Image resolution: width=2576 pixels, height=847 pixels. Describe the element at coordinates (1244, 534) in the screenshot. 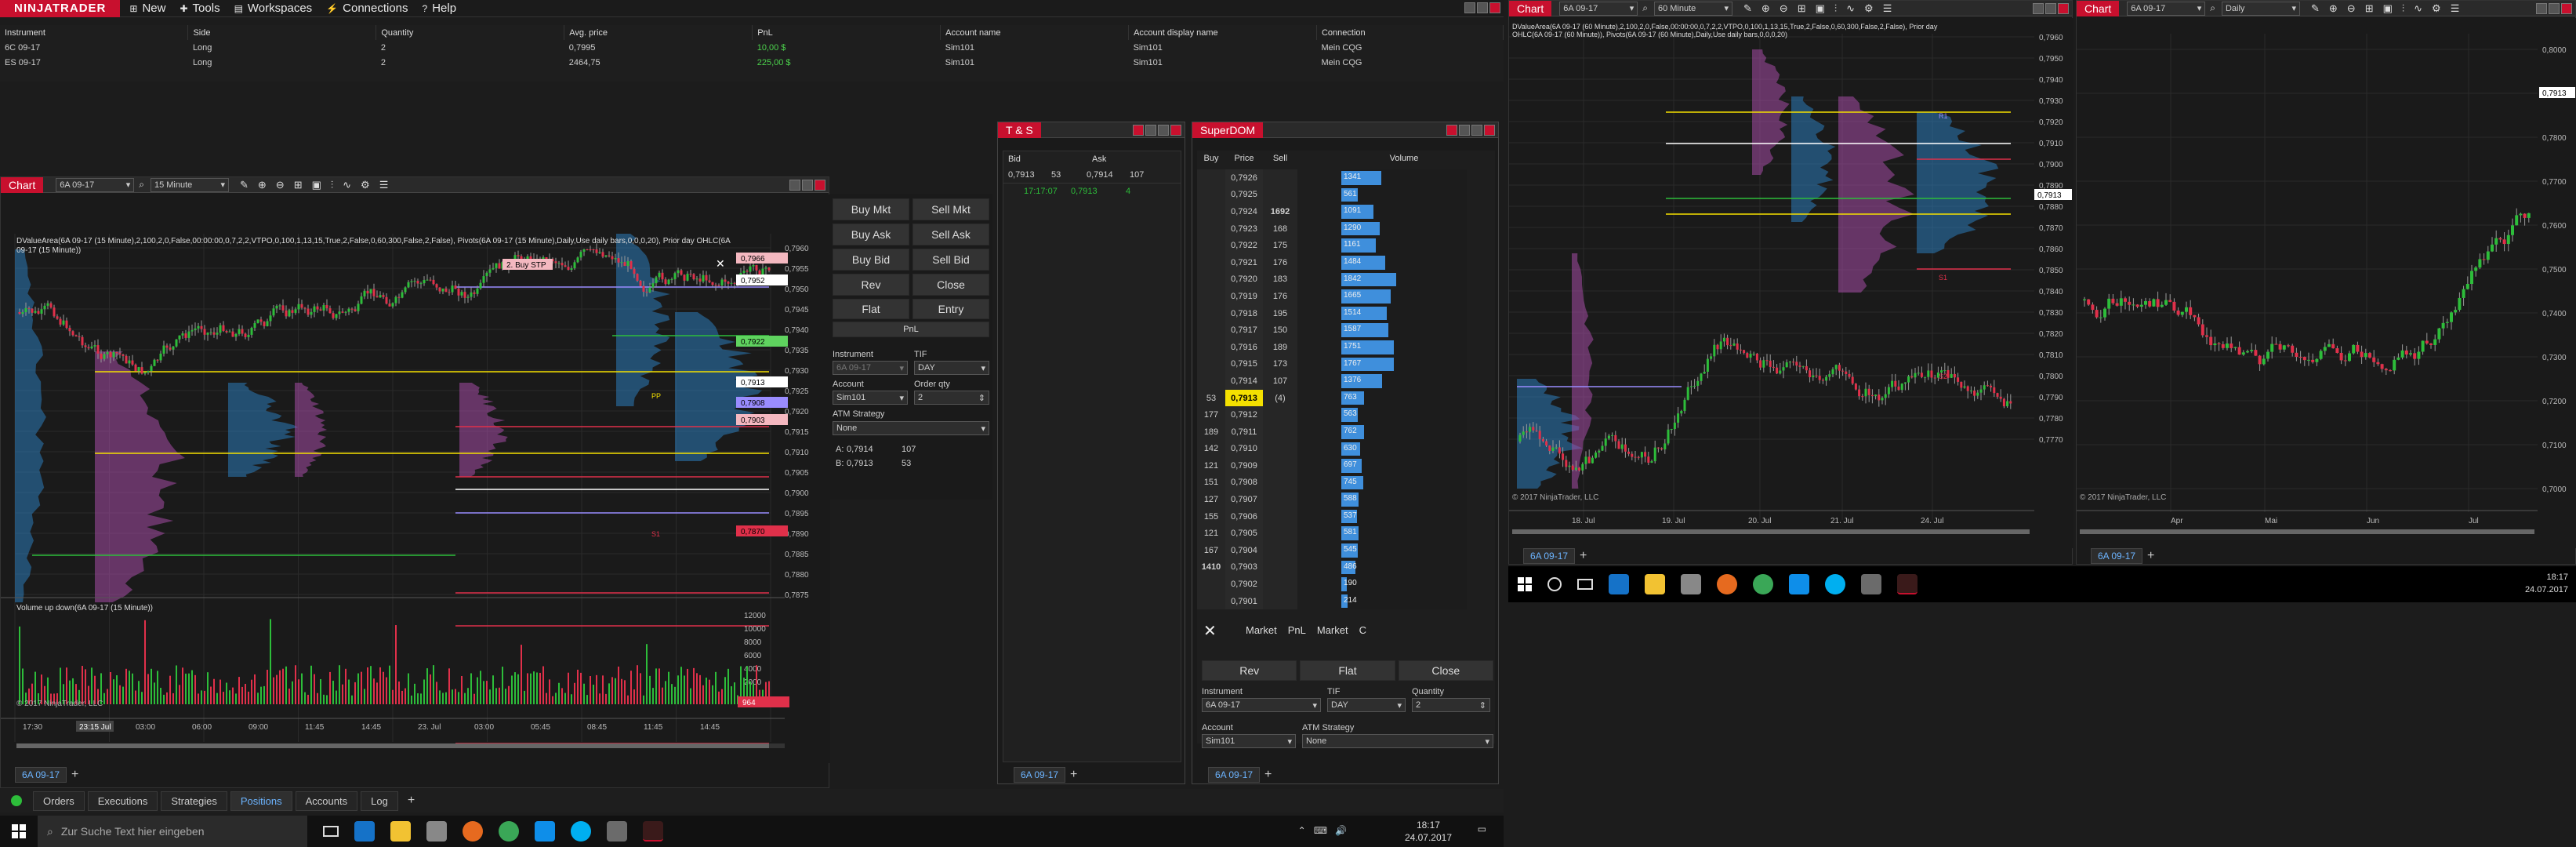

I see `dom-price-cell: 0,7905` at that location.